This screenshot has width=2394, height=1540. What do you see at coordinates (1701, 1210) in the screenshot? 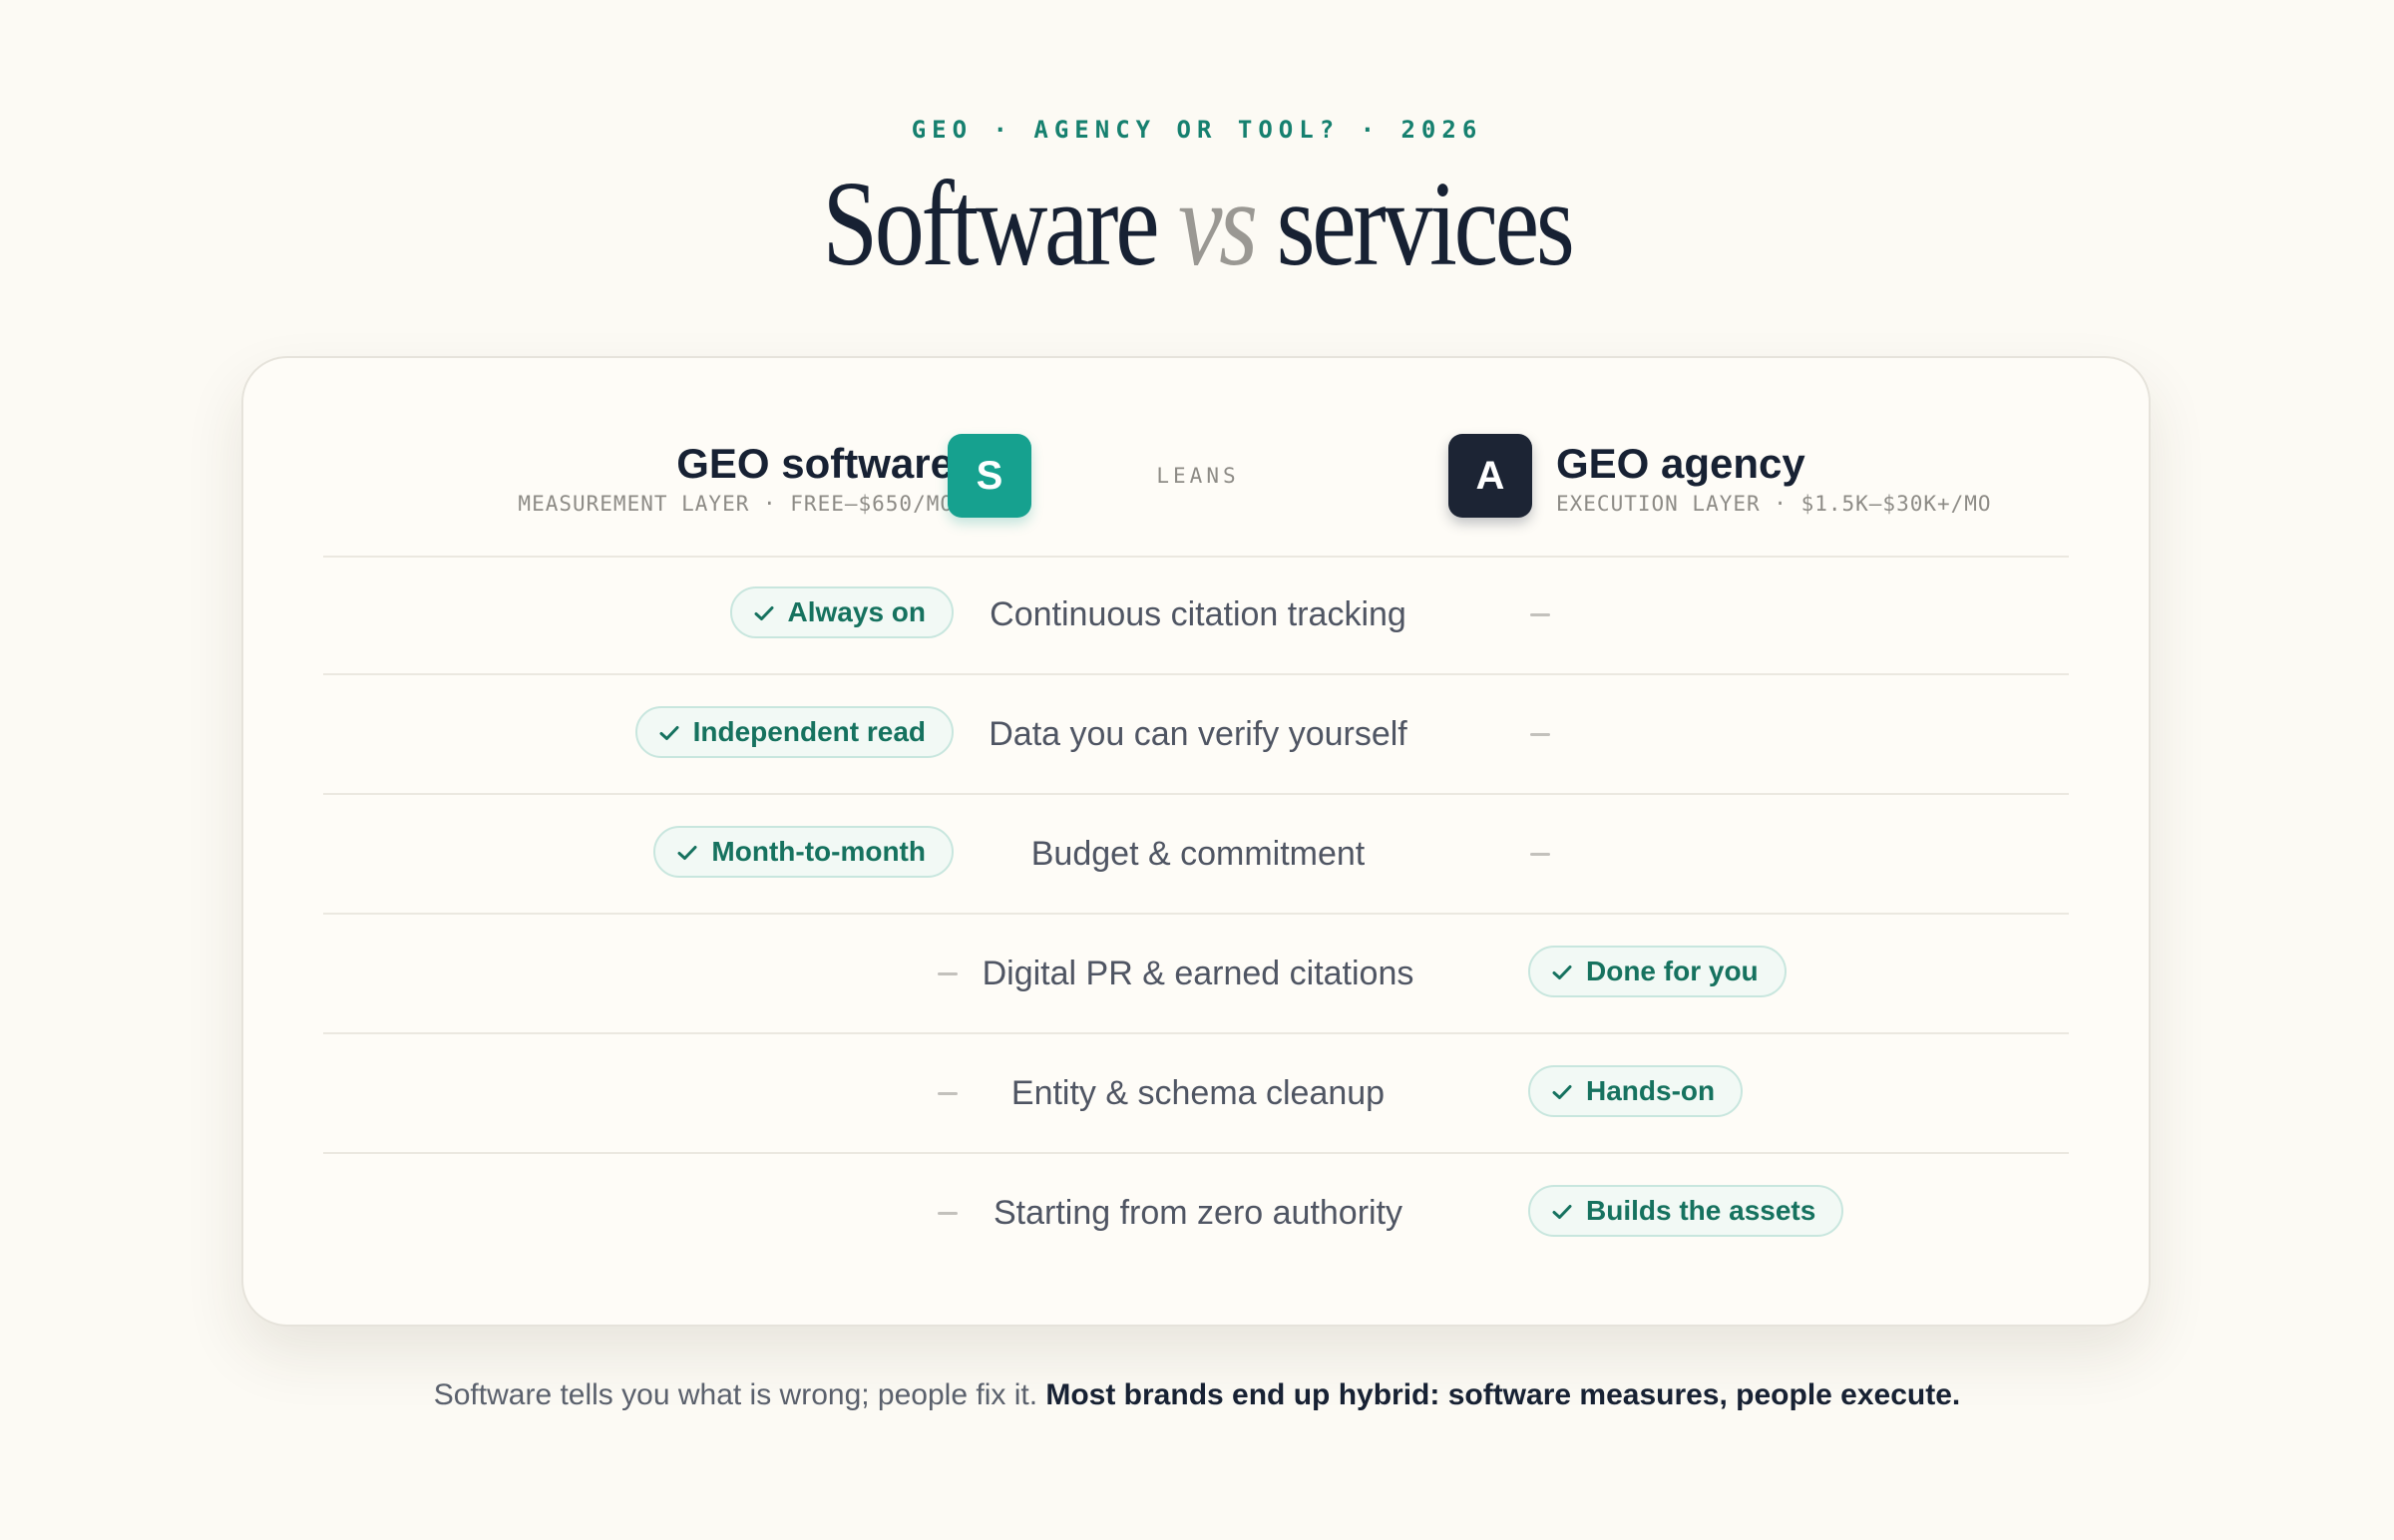
I see `badge-label: Builds the assets` at bounding box center [1701, 1210].